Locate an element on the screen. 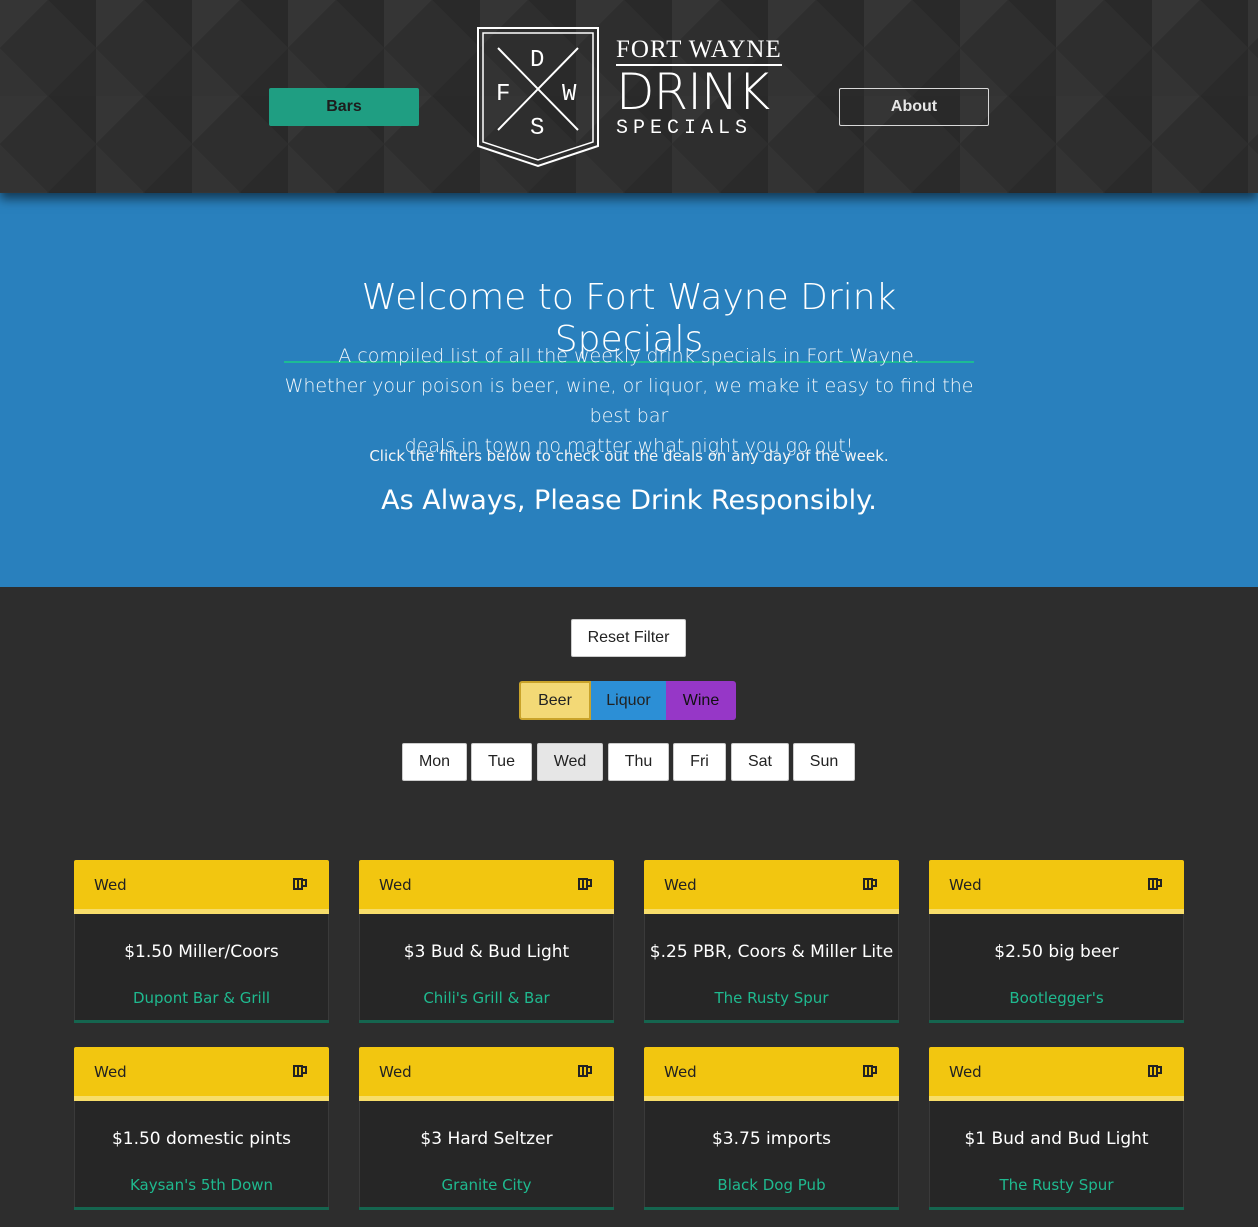 The height and width of the screenshot is (1227, 1258). special-card: Wed $1 Bud and Bud Light The Rusty Spur is located at coordinates (1056, 1128).